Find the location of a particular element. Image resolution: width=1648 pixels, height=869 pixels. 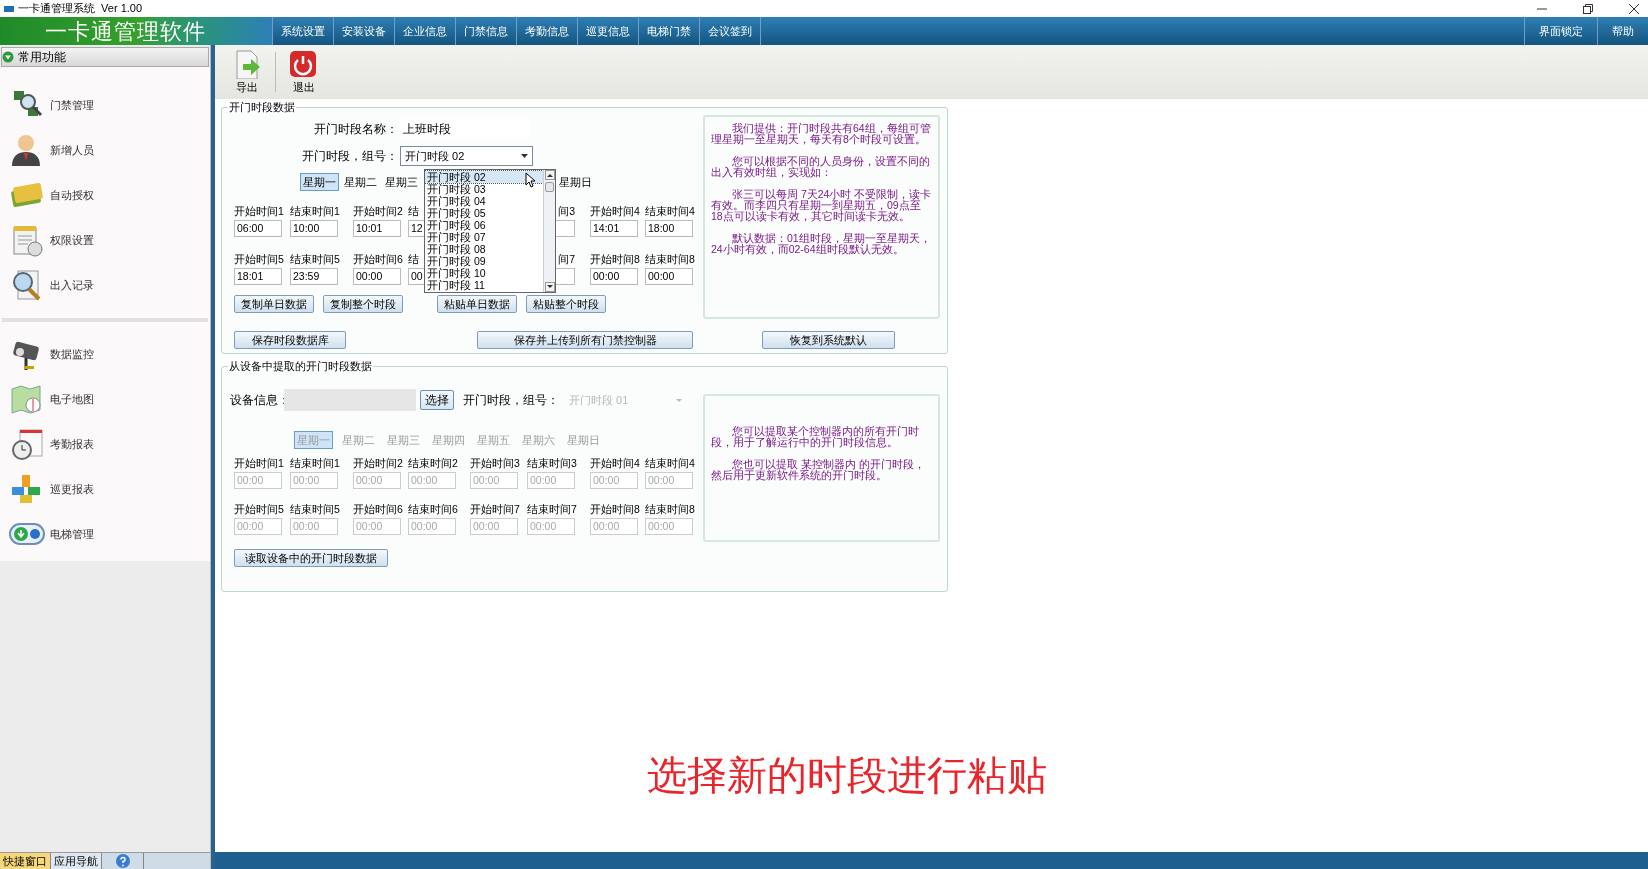

field-label: 设备信息： is located at coordinates (257, 400).